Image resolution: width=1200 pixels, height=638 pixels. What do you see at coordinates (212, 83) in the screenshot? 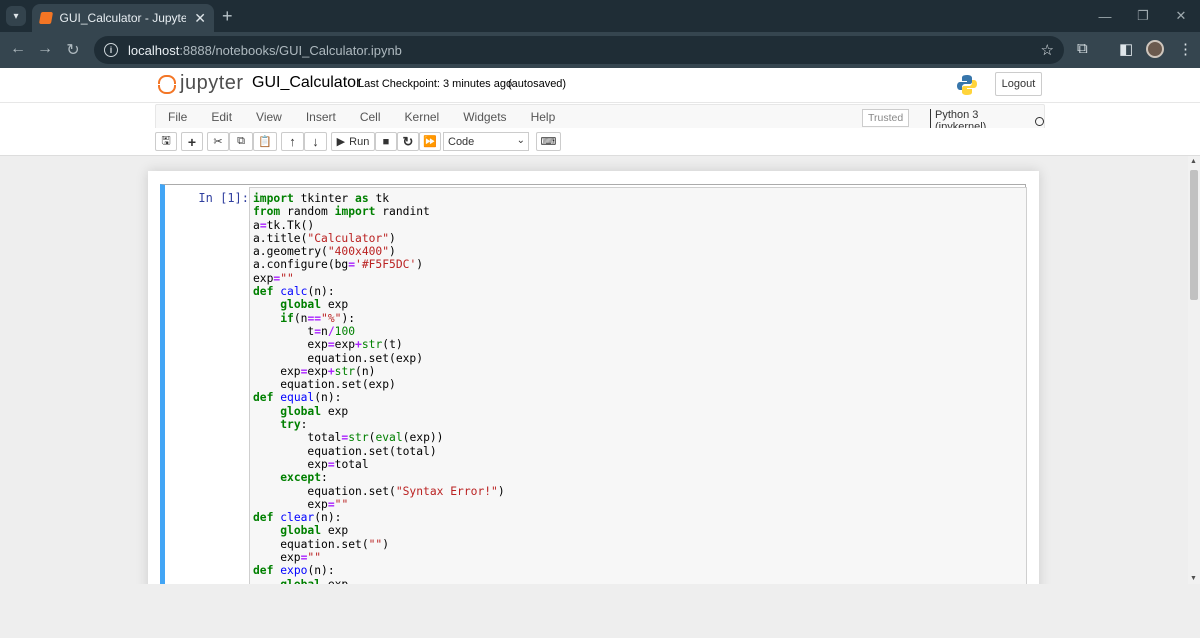
I see `jupyter-logo-text: jupyter` at bounding box center [212, 83].